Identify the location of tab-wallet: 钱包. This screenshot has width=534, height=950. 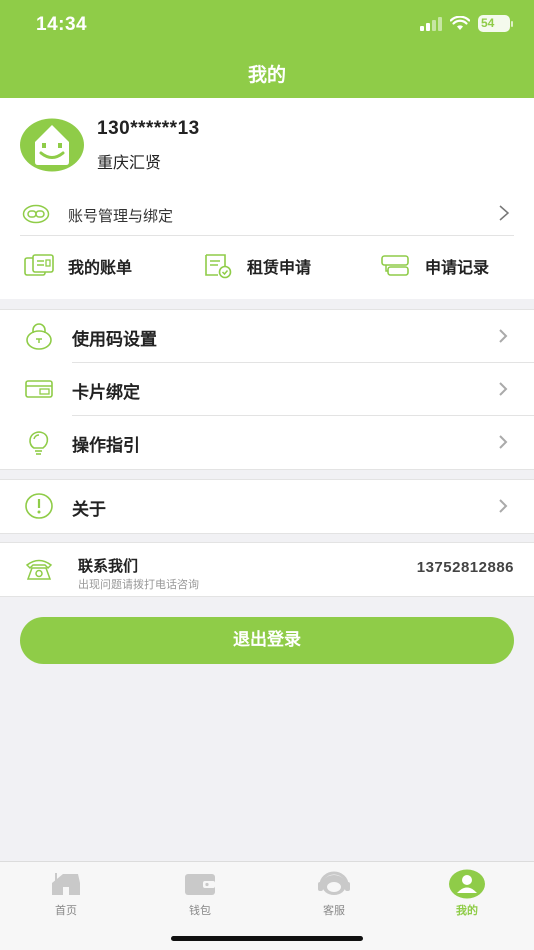
(200, 893).